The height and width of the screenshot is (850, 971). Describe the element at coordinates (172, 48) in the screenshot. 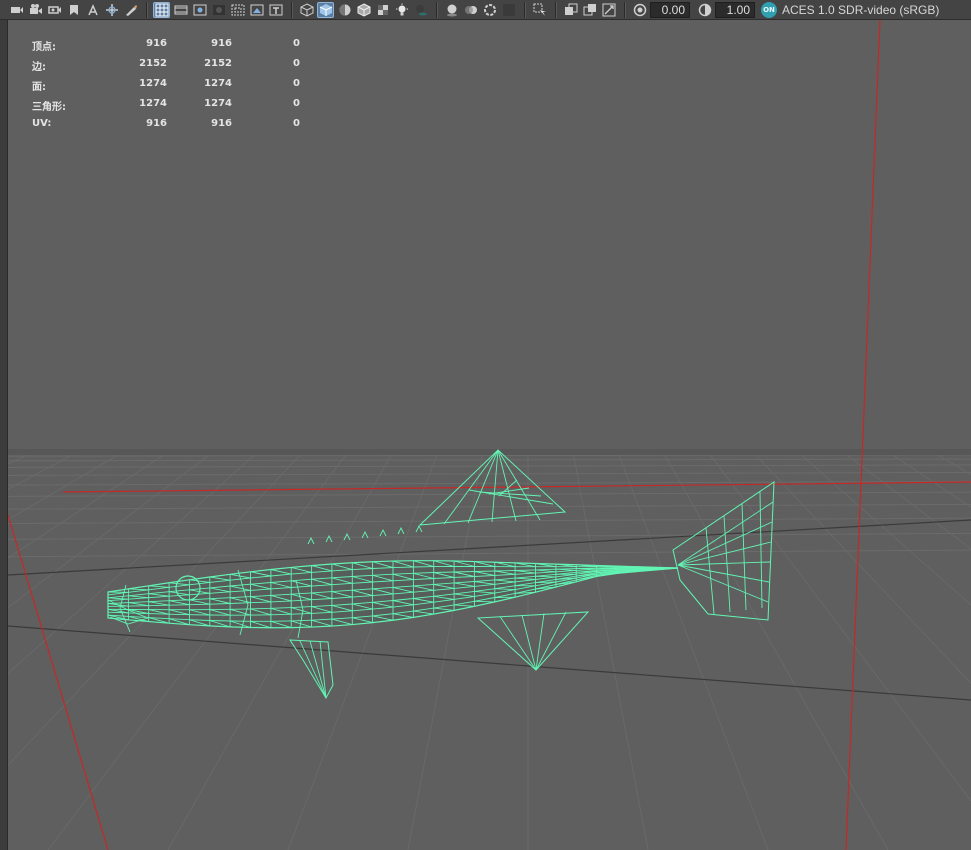

I see `hud-row: 顶点: 916 916 0` at that location.